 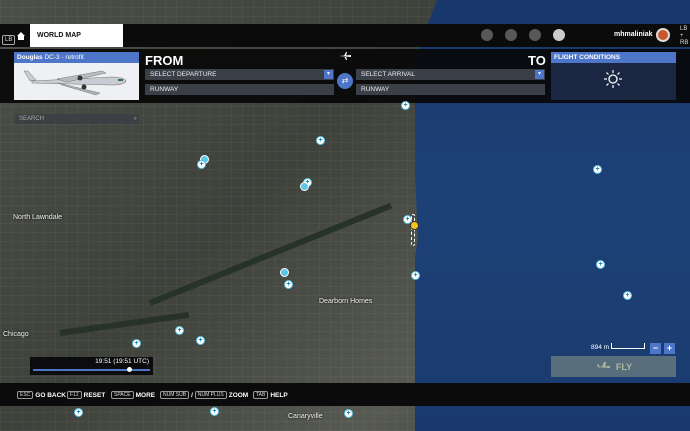 I want to click on swap-button: ⇄, so click(x=345, y=81).